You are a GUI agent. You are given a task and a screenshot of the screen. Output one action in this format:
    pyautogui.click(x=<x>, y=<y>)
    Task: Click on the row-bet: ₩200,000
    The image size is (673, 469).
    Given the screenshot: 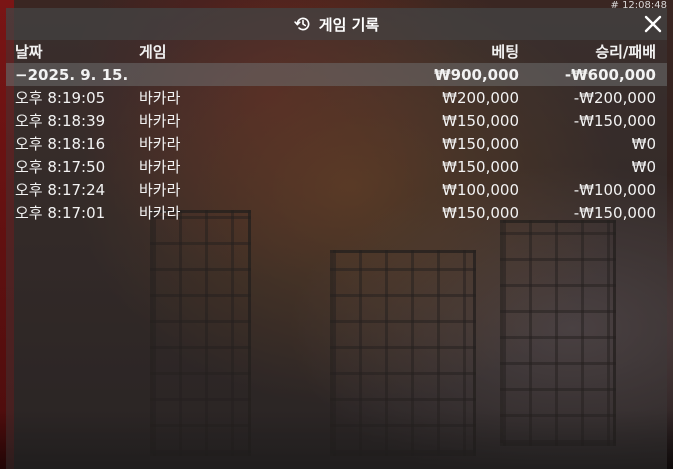 What is the action you would take?
    pyautogui.click(x=480, y=97)
    